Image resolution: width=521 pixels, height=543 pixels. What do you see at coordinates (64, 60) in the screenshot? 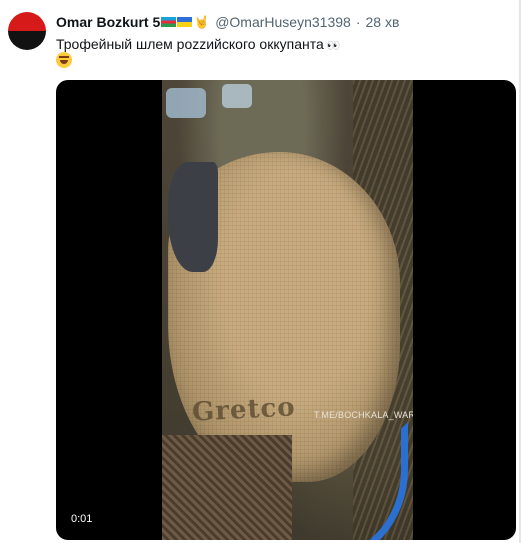
I see `rolling-laughing-icon` at bounding box center [64, 60].